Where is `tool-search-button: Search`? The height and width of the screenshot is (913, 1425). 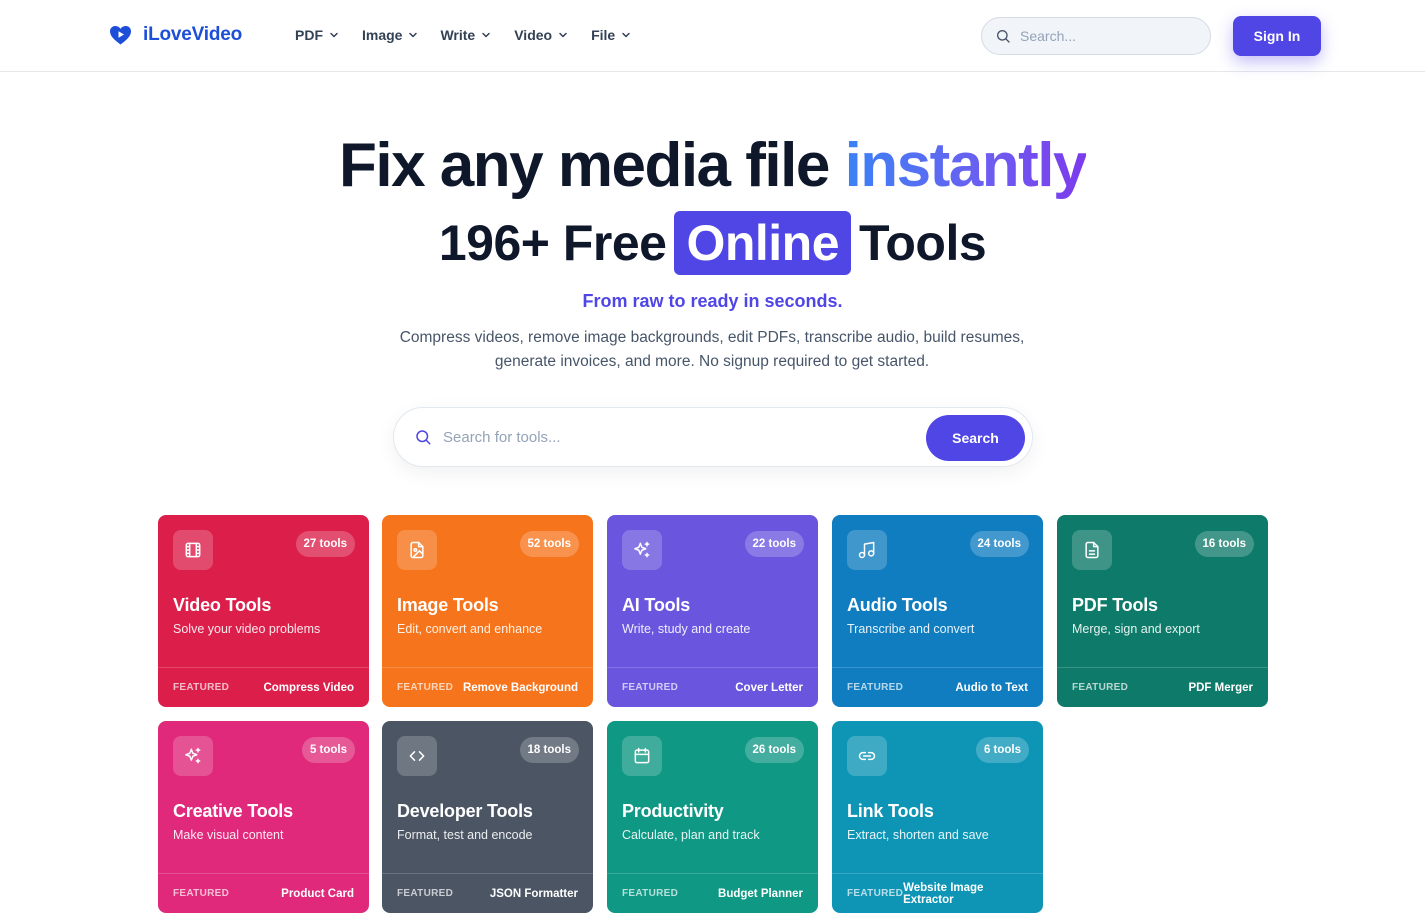 tool-search-button: Search is located at coordinates (975, 438).